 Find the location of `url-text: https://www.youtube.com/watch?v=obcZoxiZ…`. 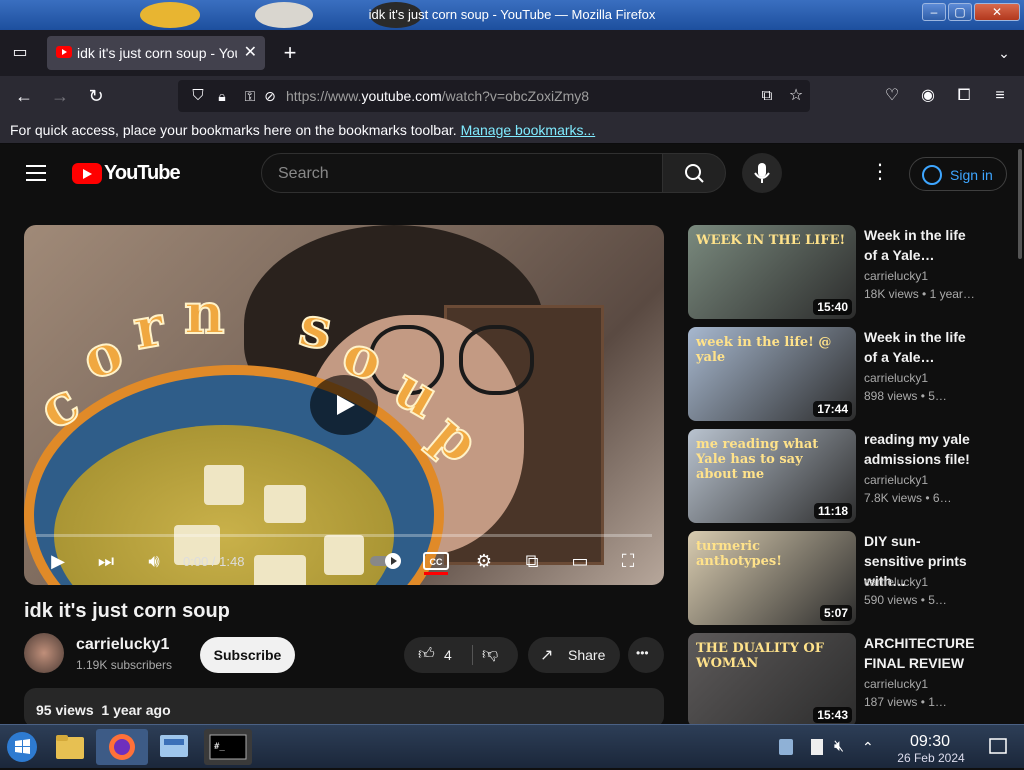

url-text: https://www.youtube.com/watch?v=obcZoxiZ… is located at coordinates (437, 96).